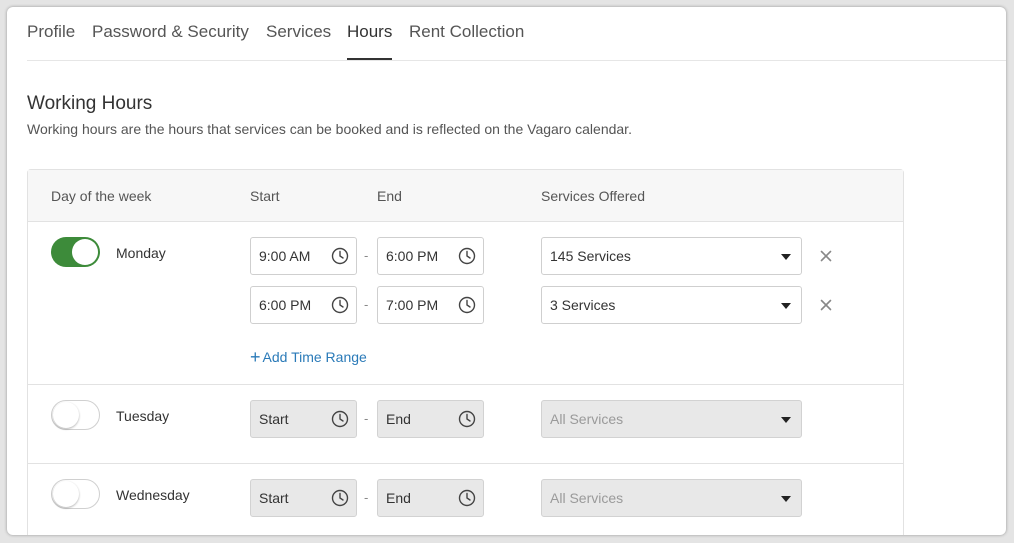 The height and width of the screenshot is (543, 1014). What do you see at coordinates (101, 196) in the screenshot?
I see `header-day: Day of the week` at bounding box center [101, 196].